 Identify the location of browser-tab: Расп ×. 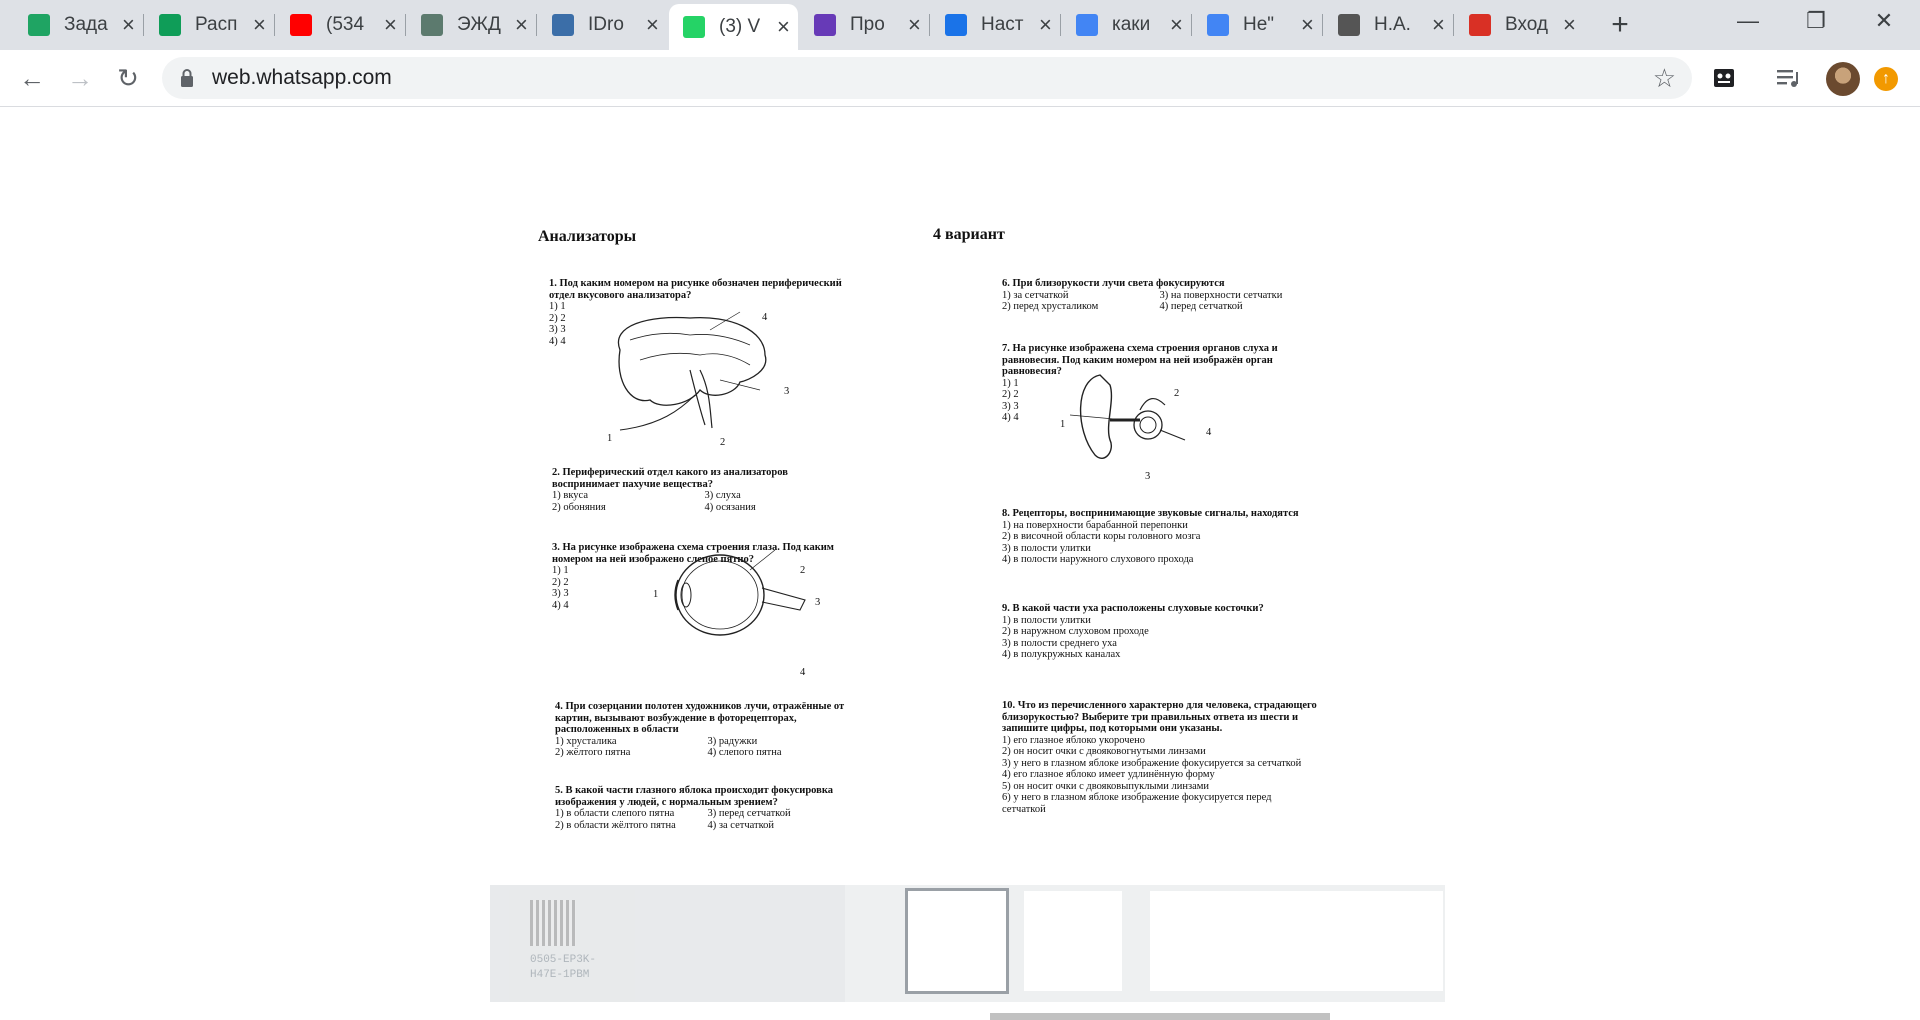
(209, 25).